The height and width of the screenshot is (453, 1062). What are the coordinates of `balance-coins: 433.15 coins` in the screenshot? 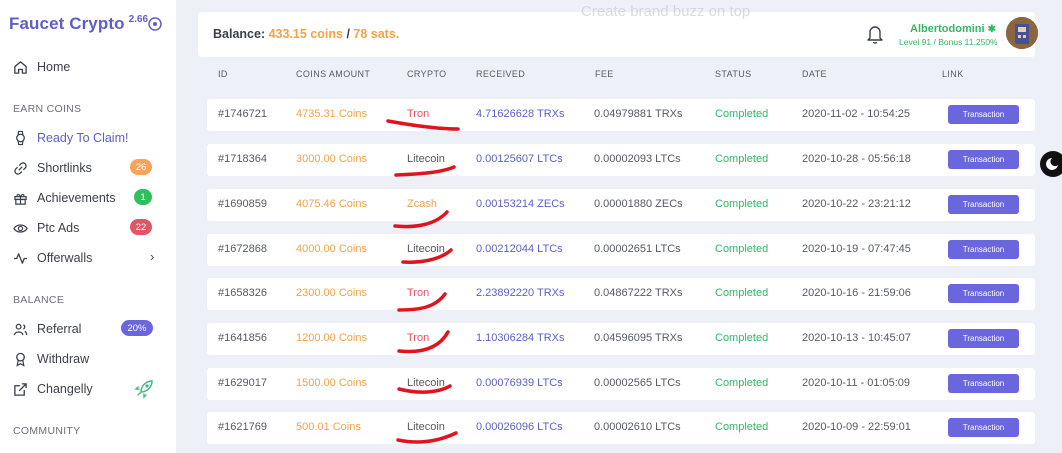 It's located at (305, 34).